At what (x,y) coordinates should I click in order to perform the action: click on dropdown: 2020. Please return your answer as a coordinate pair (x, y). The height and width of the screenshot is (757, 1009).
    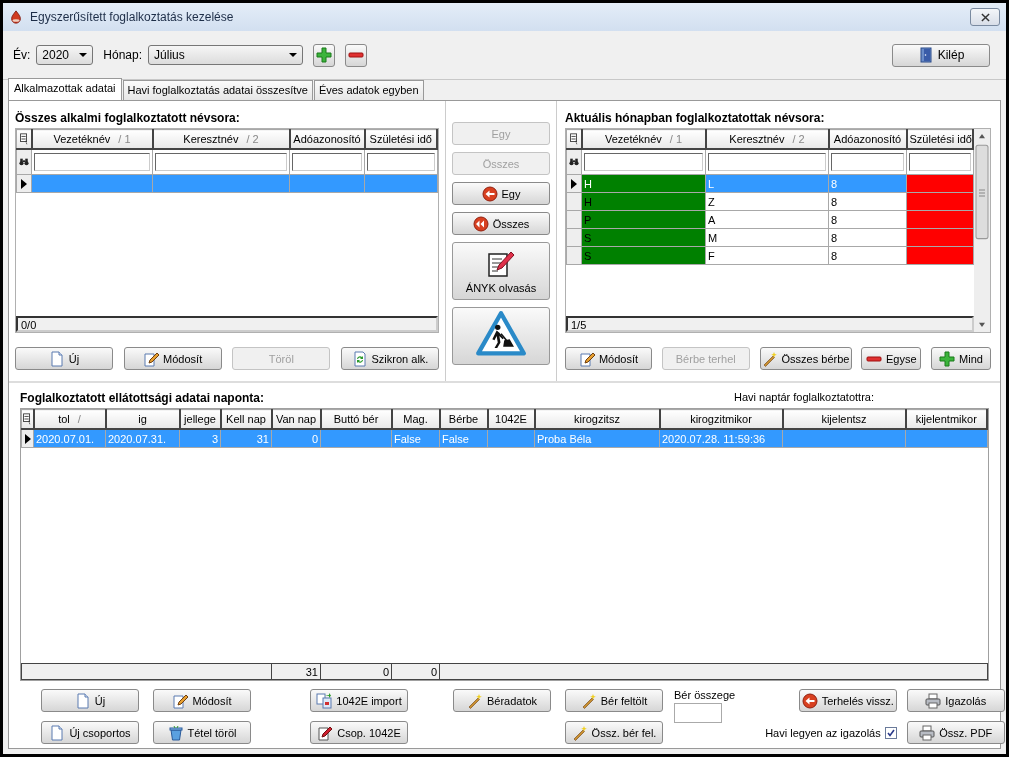
    Looking at the image, I should click on (65, 55).